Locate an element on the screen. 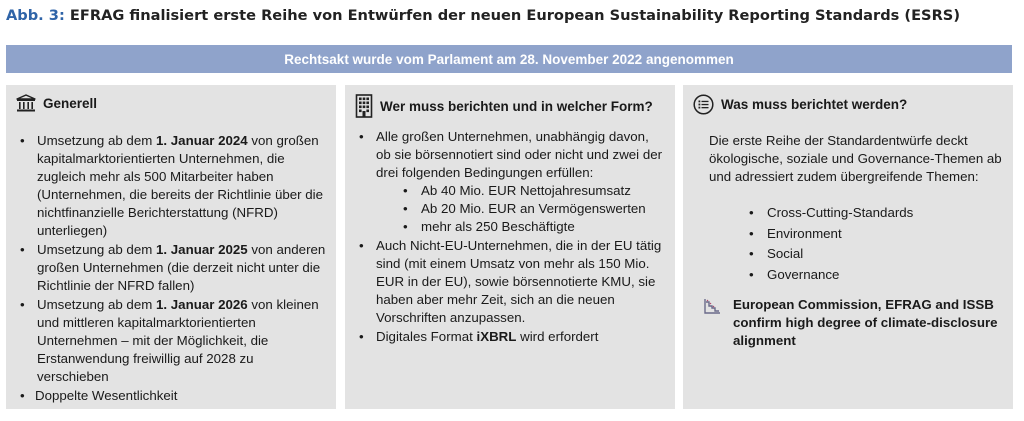  panel-wer-header: Wer muss berichten und in welcher Form? is located at coordinates (504, 106).